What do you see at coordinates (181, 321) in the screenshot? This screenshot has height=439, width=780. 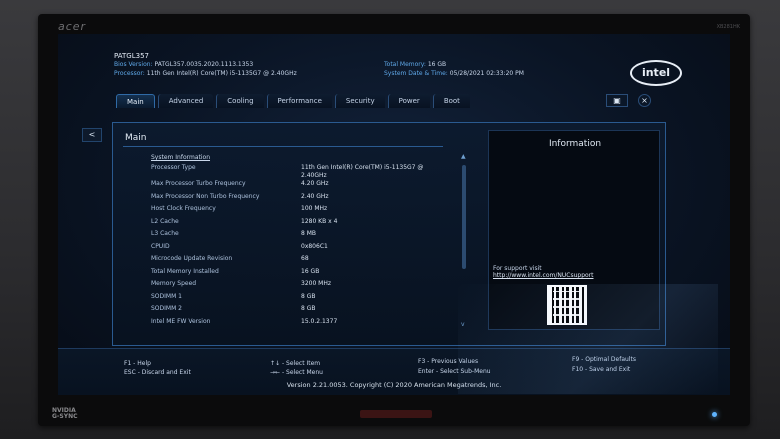 I see `row-key: Intel ME FW Version` at bounding box center [181, 321].